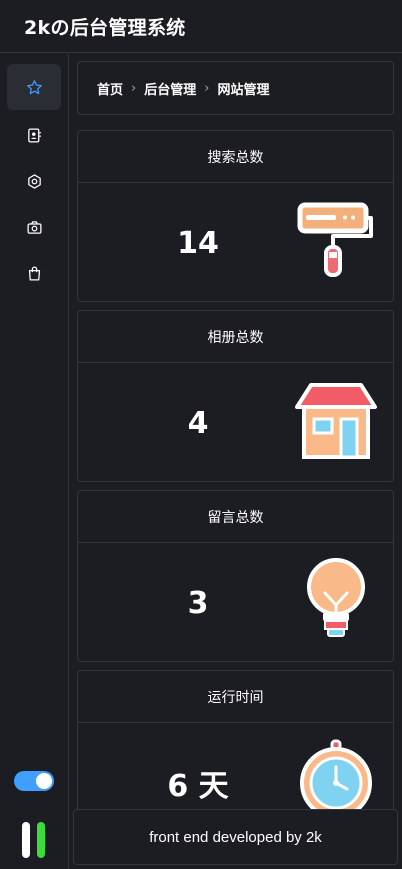 The height and width of the screenshot is (869, 402). Describe the element at coordinates (105, 27) in the screenshot. I see `app-title: 2kの后台管理系统` at that location.